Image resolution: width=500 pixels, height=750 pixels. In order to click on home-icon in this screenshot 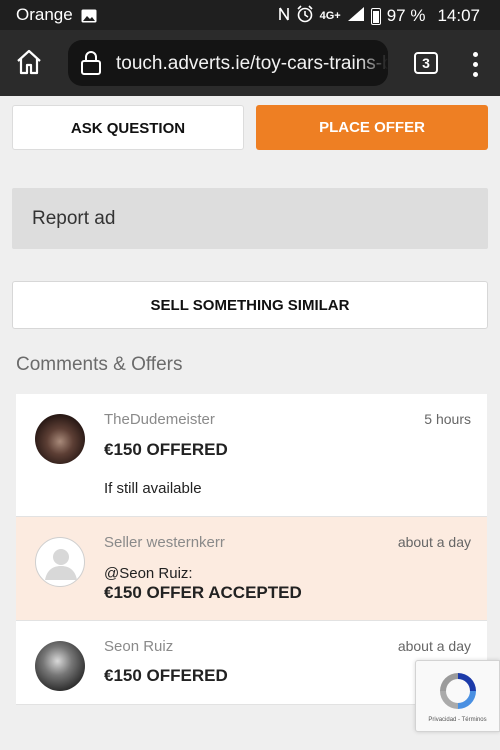, I will do `click(29, 62)`.